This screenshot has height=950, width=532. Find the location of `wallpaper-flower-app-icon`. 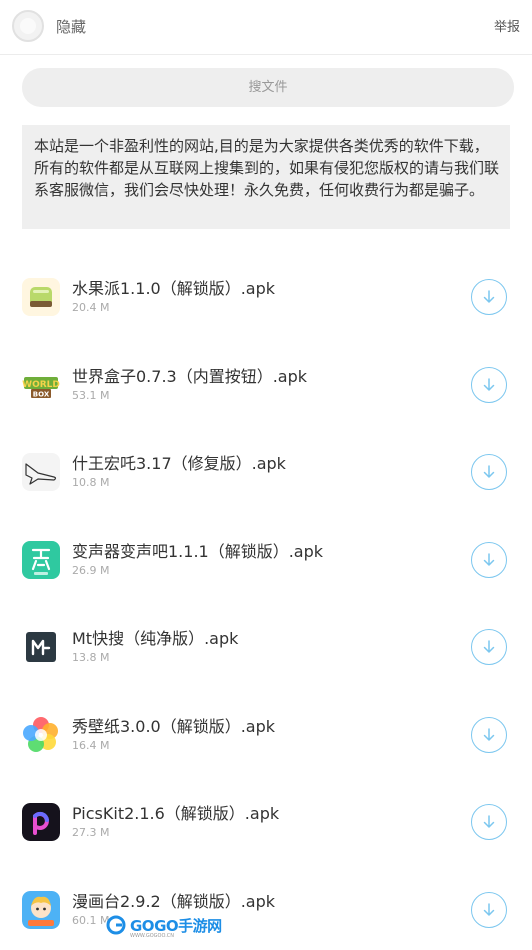

wallpaper-flower-app-icon is located at coordinates (41, 735).